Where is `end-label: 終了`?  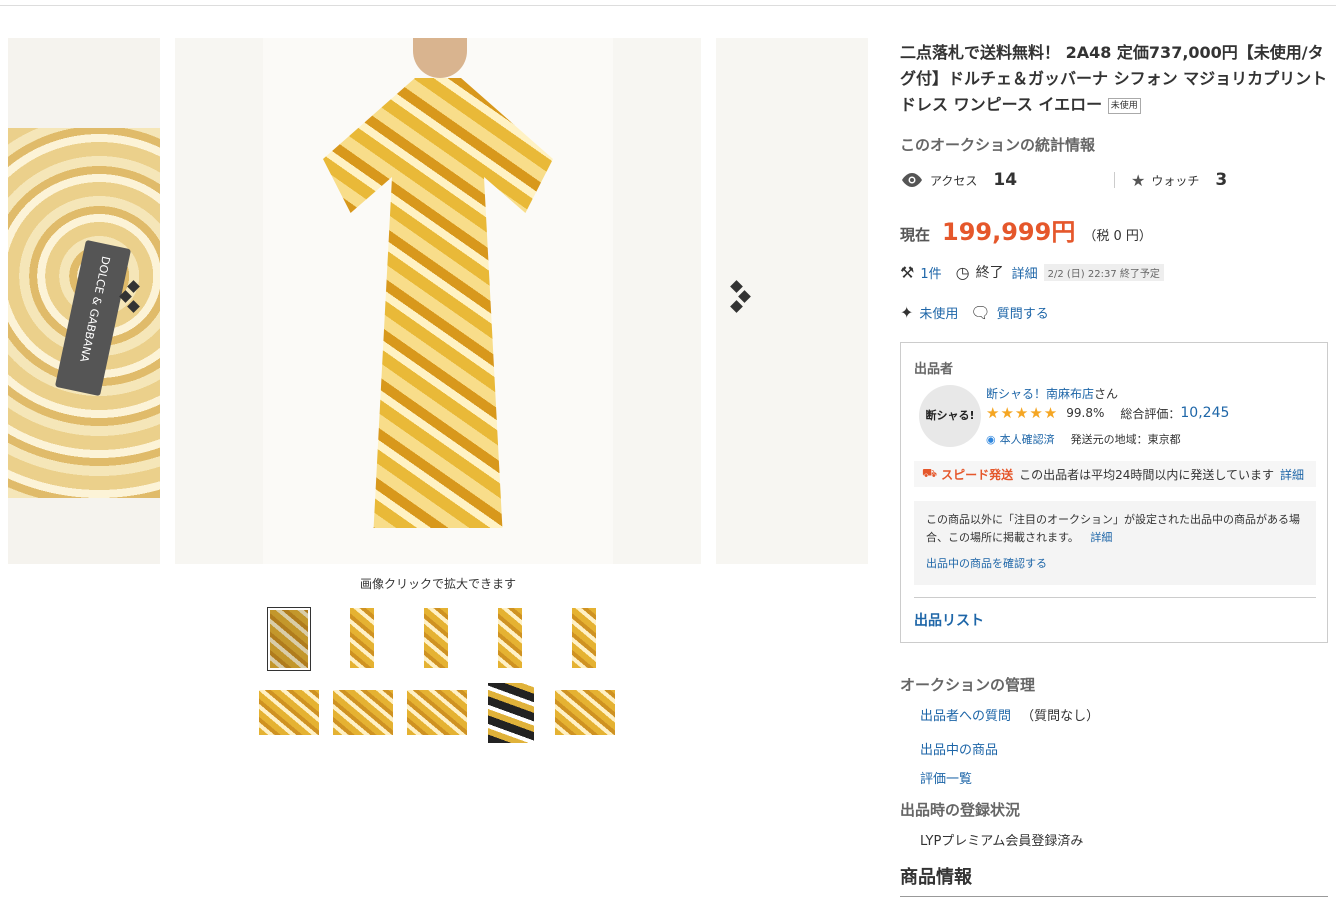
end-label: 終了 is located at coordinates (989, 273).